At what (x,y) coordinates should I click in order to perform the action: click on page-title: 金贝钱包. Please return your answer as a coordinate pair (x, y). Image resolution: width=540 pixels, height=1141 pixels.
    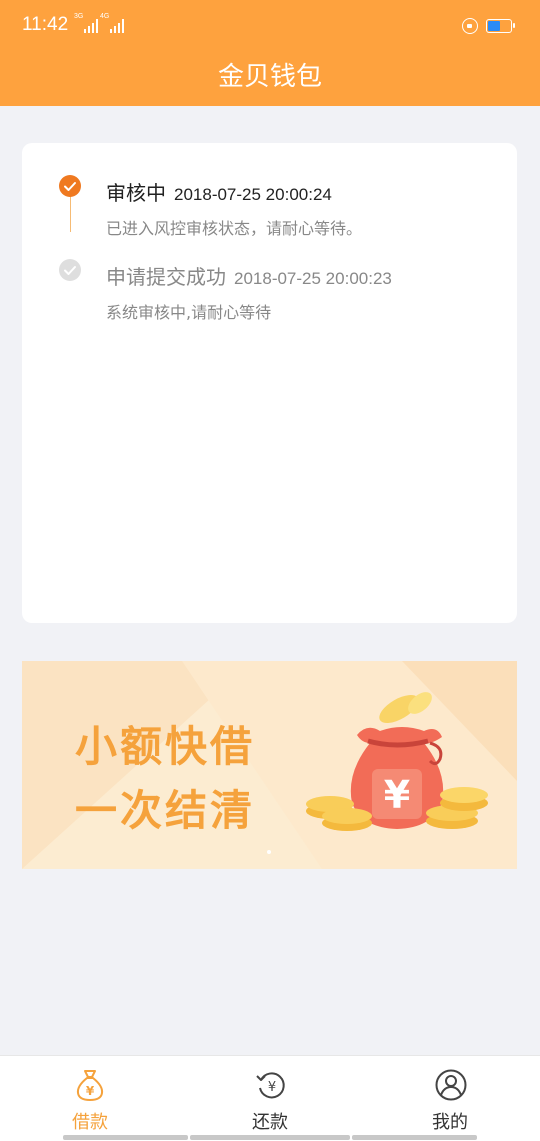
    Looking at the image, I should click on (269, 77).